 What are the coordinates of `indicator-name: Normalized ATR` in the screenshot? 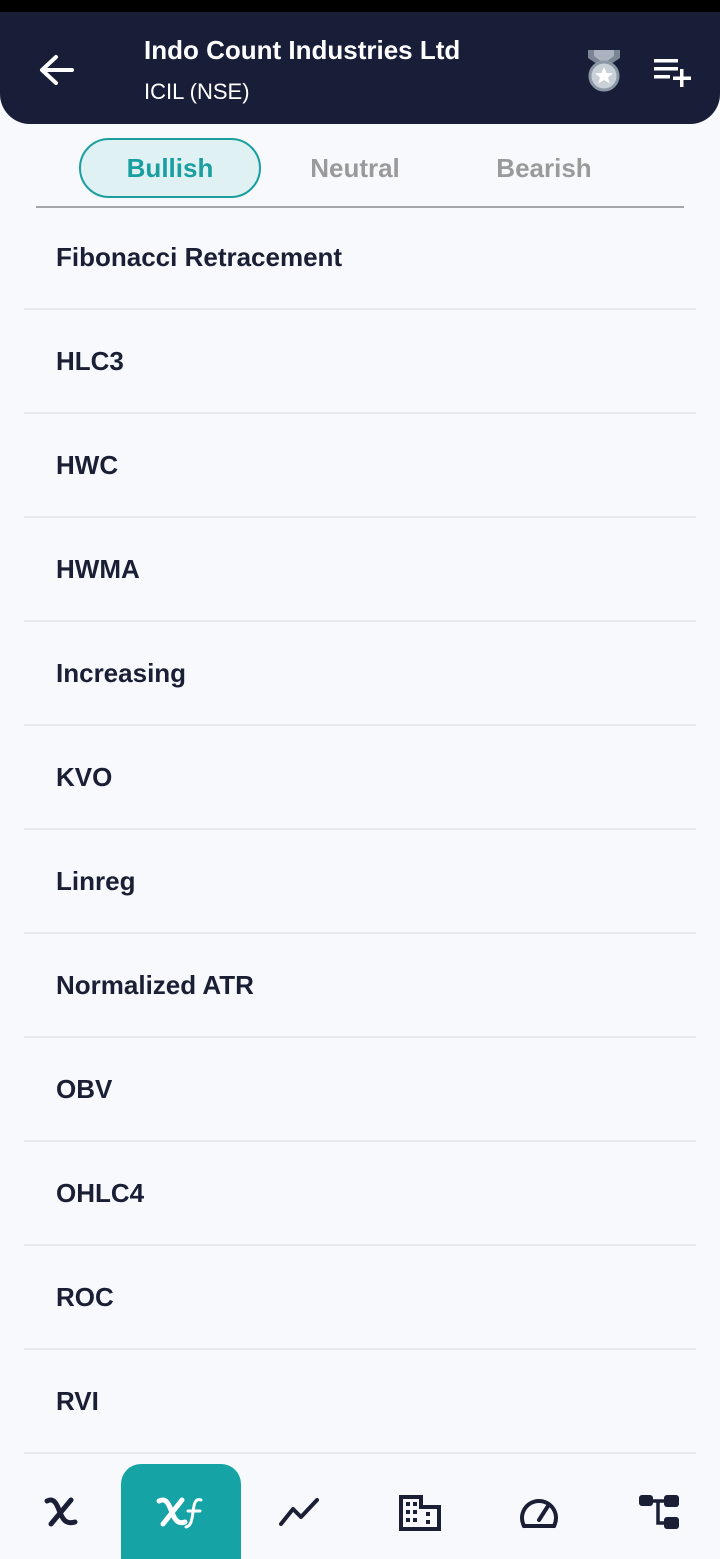 It's located at (155, 984).